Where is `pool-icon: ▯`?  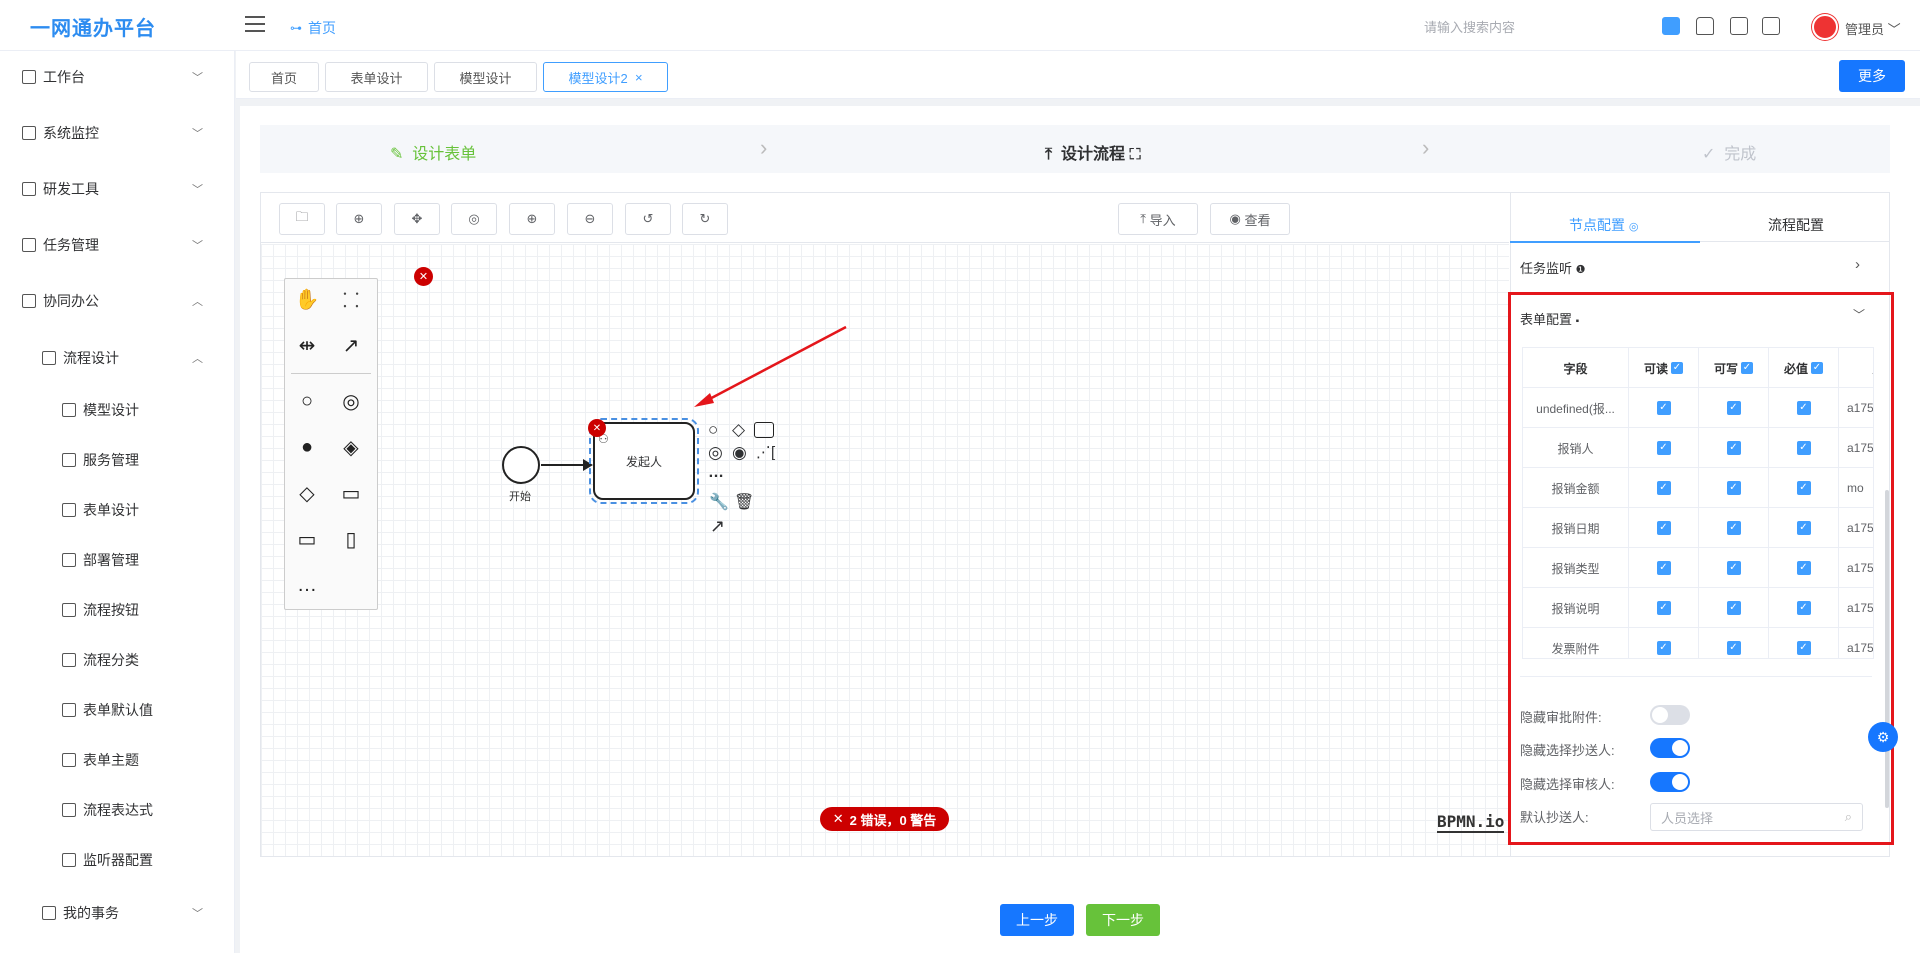
pool-icon: ▯ is located at coordinates (351, 539).